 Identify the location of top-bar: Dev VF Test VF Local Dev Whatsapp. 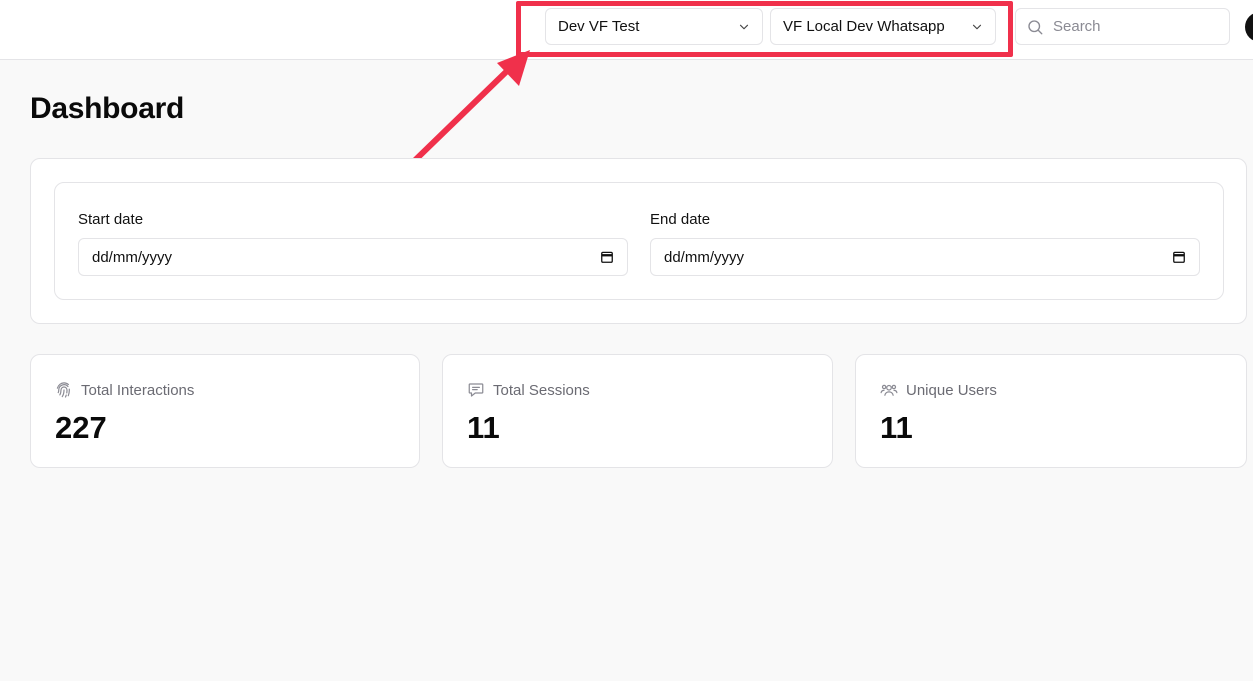
(626, 30).